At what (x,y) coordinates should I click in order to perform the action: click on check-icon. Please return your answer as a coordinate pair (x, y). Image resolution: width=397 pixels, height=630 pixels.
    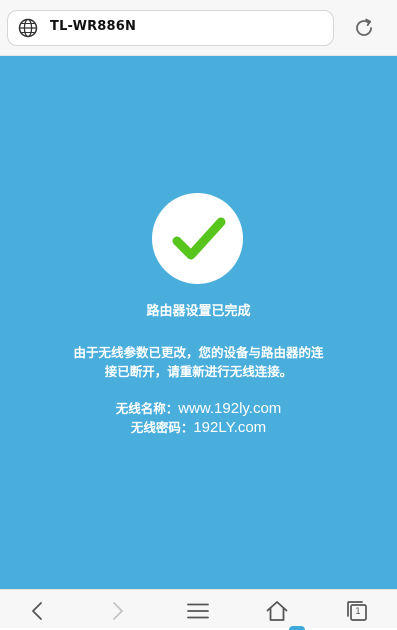
    Looking at the image, I should click on (199, 238).